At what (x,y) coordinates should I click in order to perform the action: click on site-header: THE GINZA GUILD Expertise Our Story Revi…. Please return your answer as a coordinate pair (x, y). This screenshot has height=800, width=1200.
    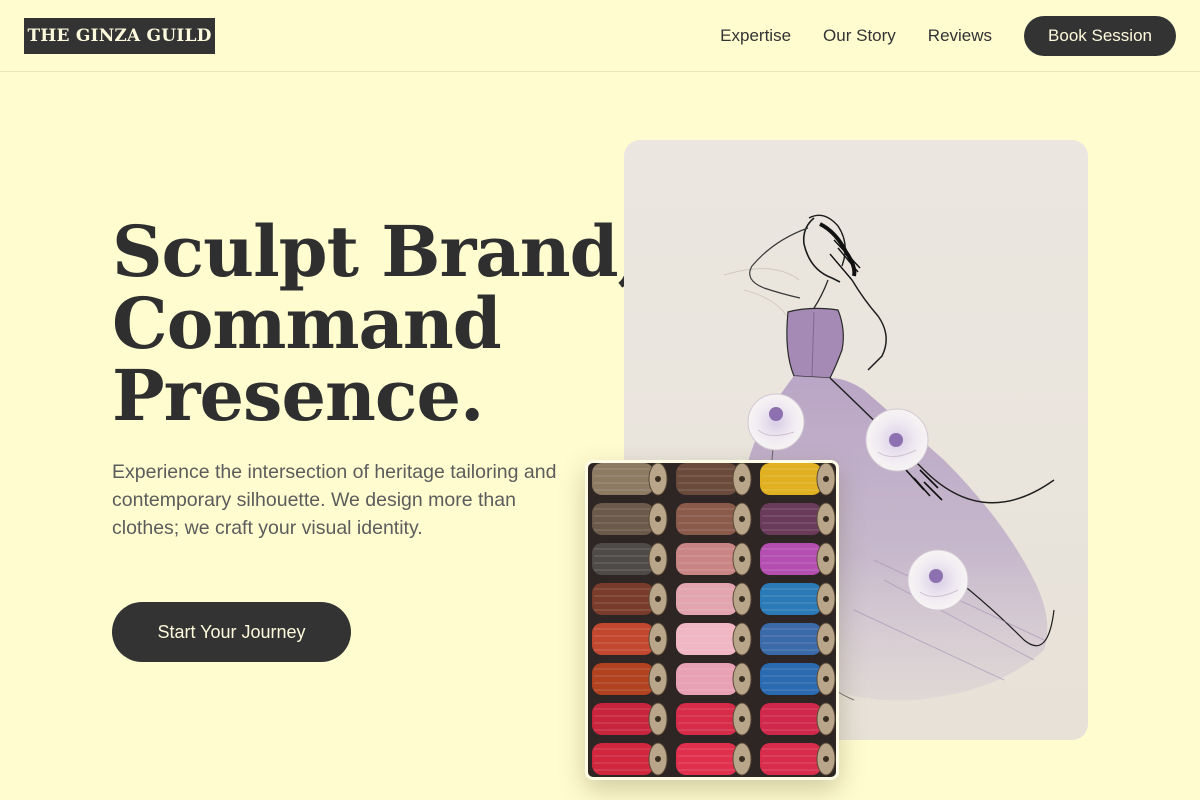
    Looking at the image, I should click on (600, 36).